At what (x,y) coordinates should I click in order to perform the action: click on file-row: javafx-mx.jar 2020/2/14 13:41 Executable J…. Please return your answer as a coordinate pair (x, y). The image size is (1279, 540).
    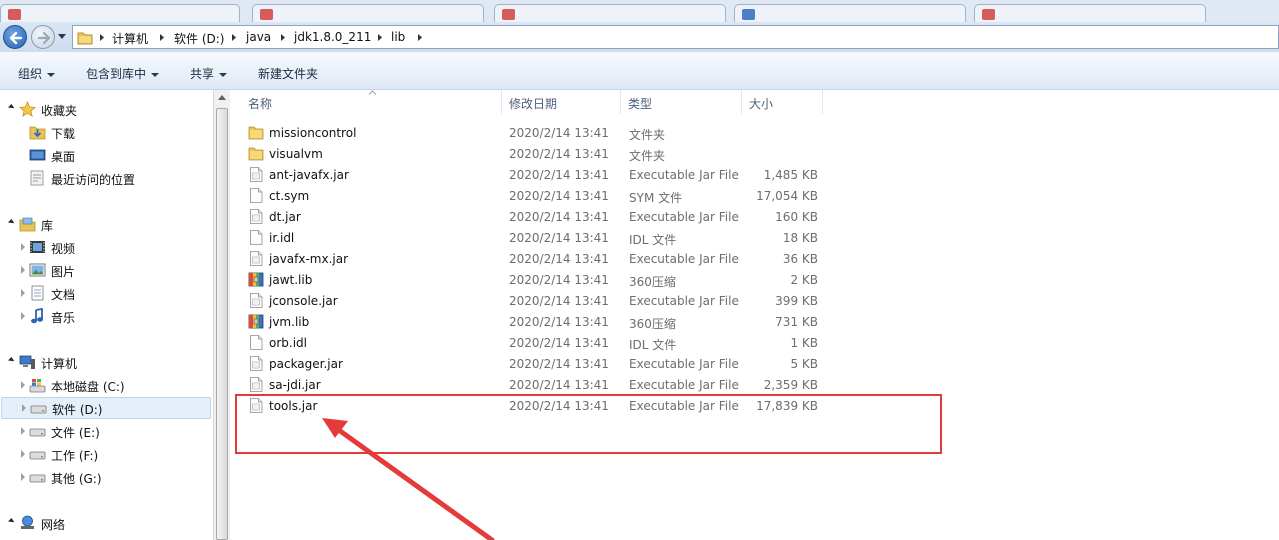
    Looking at the image, I should click on (534, 258).